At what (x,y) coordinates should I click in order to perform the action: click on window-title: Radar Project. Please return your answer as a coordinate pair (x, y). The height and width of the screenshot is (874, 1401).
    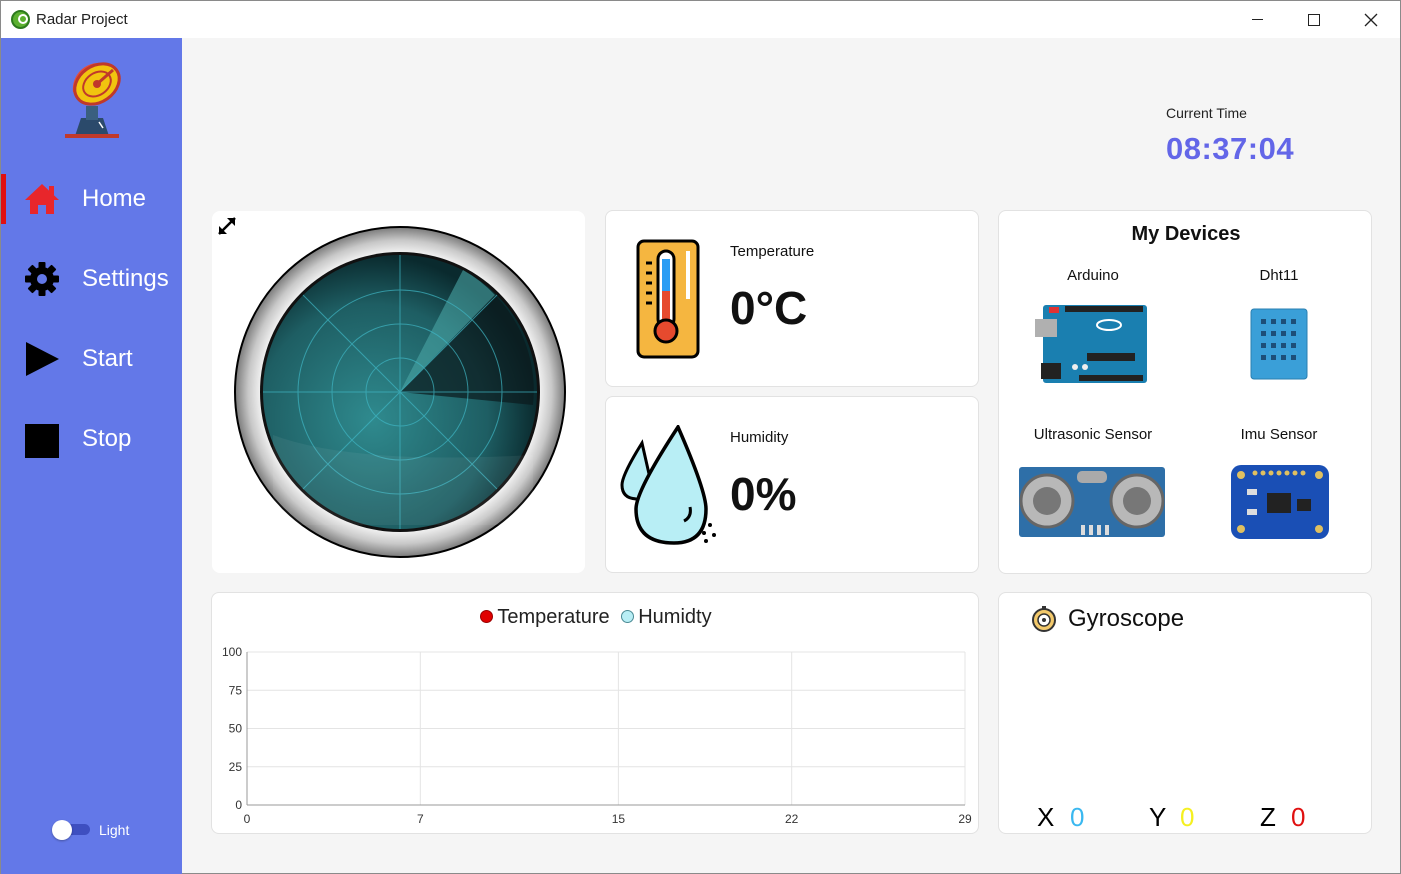
    Looking at the image, I should click on (82, 19).